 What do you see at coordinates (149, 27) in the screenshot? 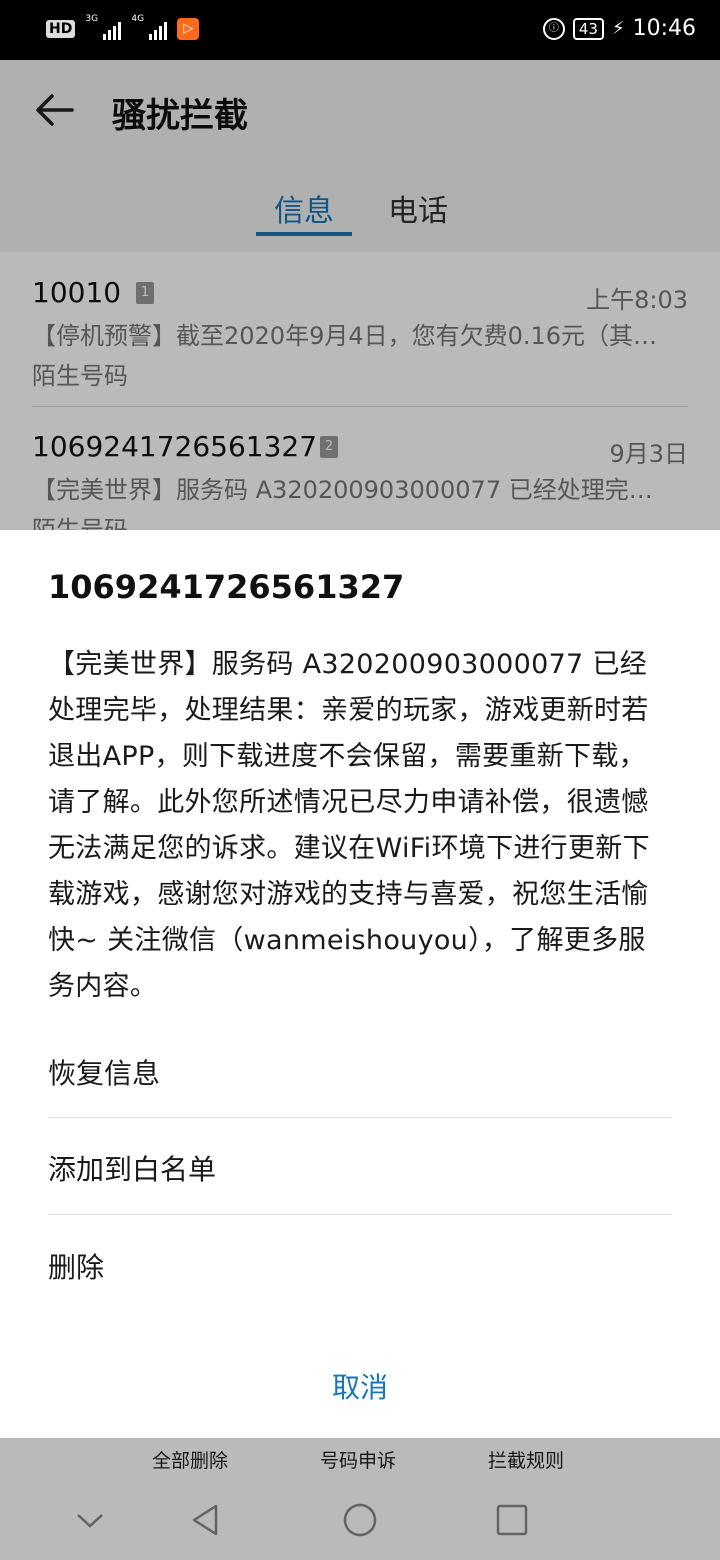
I see `signal-sim2-icon: 4G` at bounding box center [149, 27].